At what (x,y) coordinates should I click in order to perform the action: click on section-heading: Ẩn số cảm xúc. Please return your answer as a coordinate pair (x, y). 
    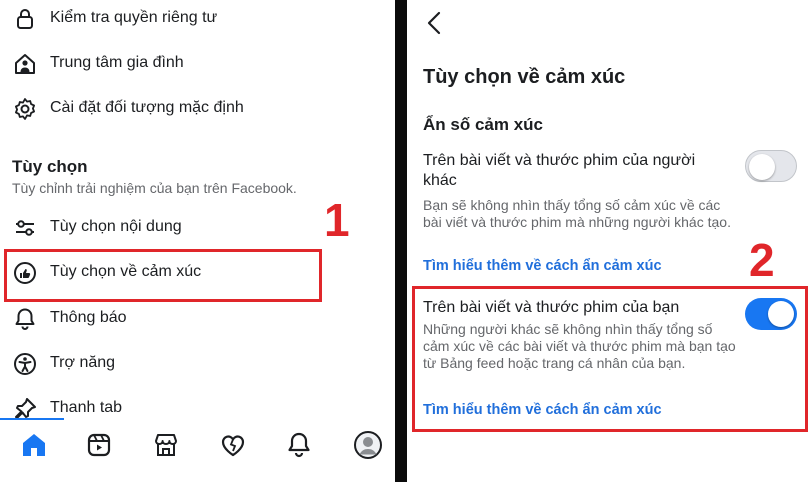
    Looking at the image, I should click on (483, 124).